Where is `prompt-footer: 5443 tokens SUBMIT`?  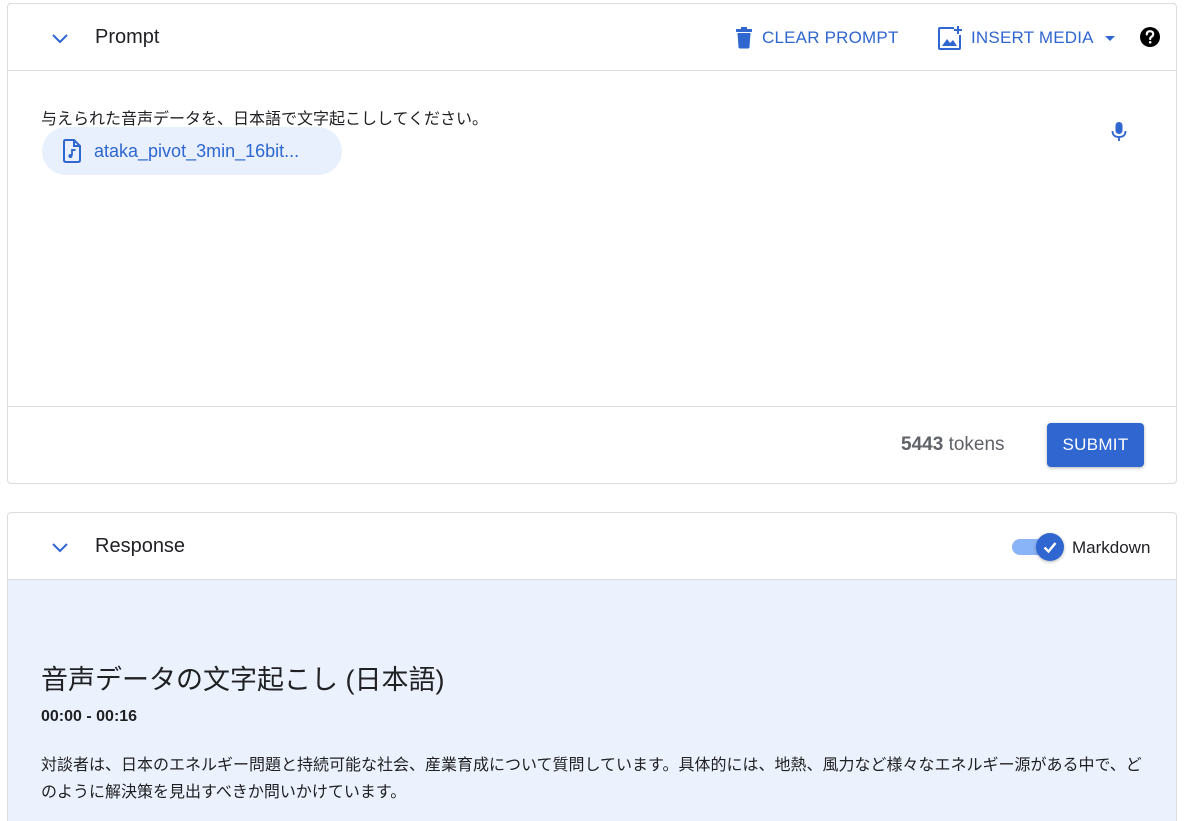
prompt-footer: 5443 tokens SUBMIT is located at coordinates (592, 445).